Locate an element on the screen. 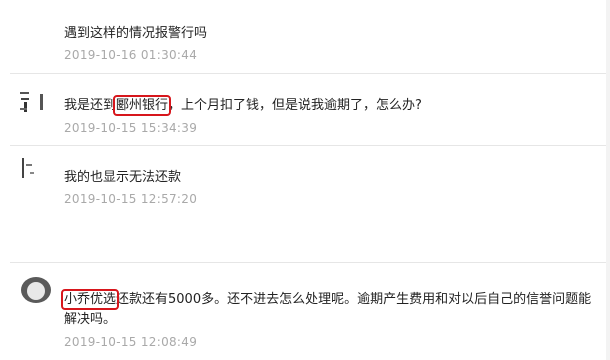  comment-timestamp: 2019-10-15 12:57:20 is located at coordinates (131, 199).